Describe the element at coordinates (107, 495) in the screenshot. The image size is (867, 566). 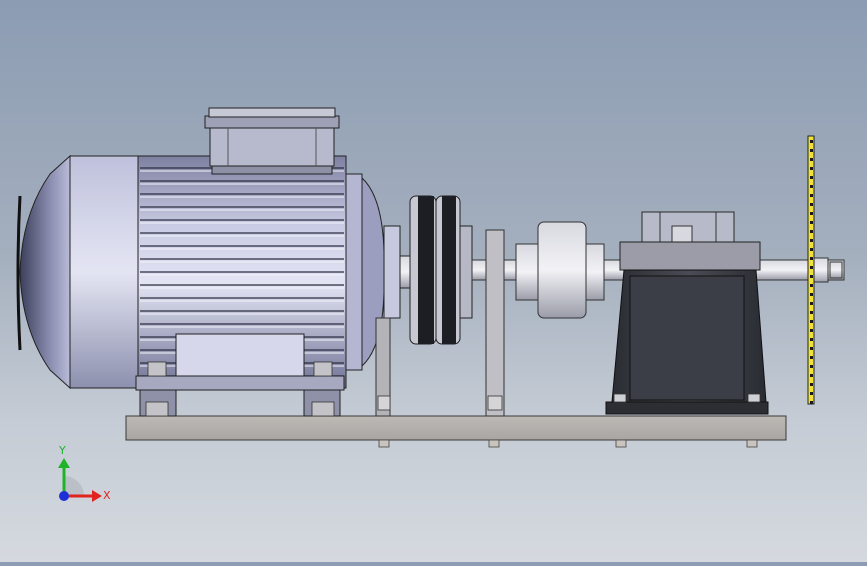
I see `x-axis-label: X` at that location.